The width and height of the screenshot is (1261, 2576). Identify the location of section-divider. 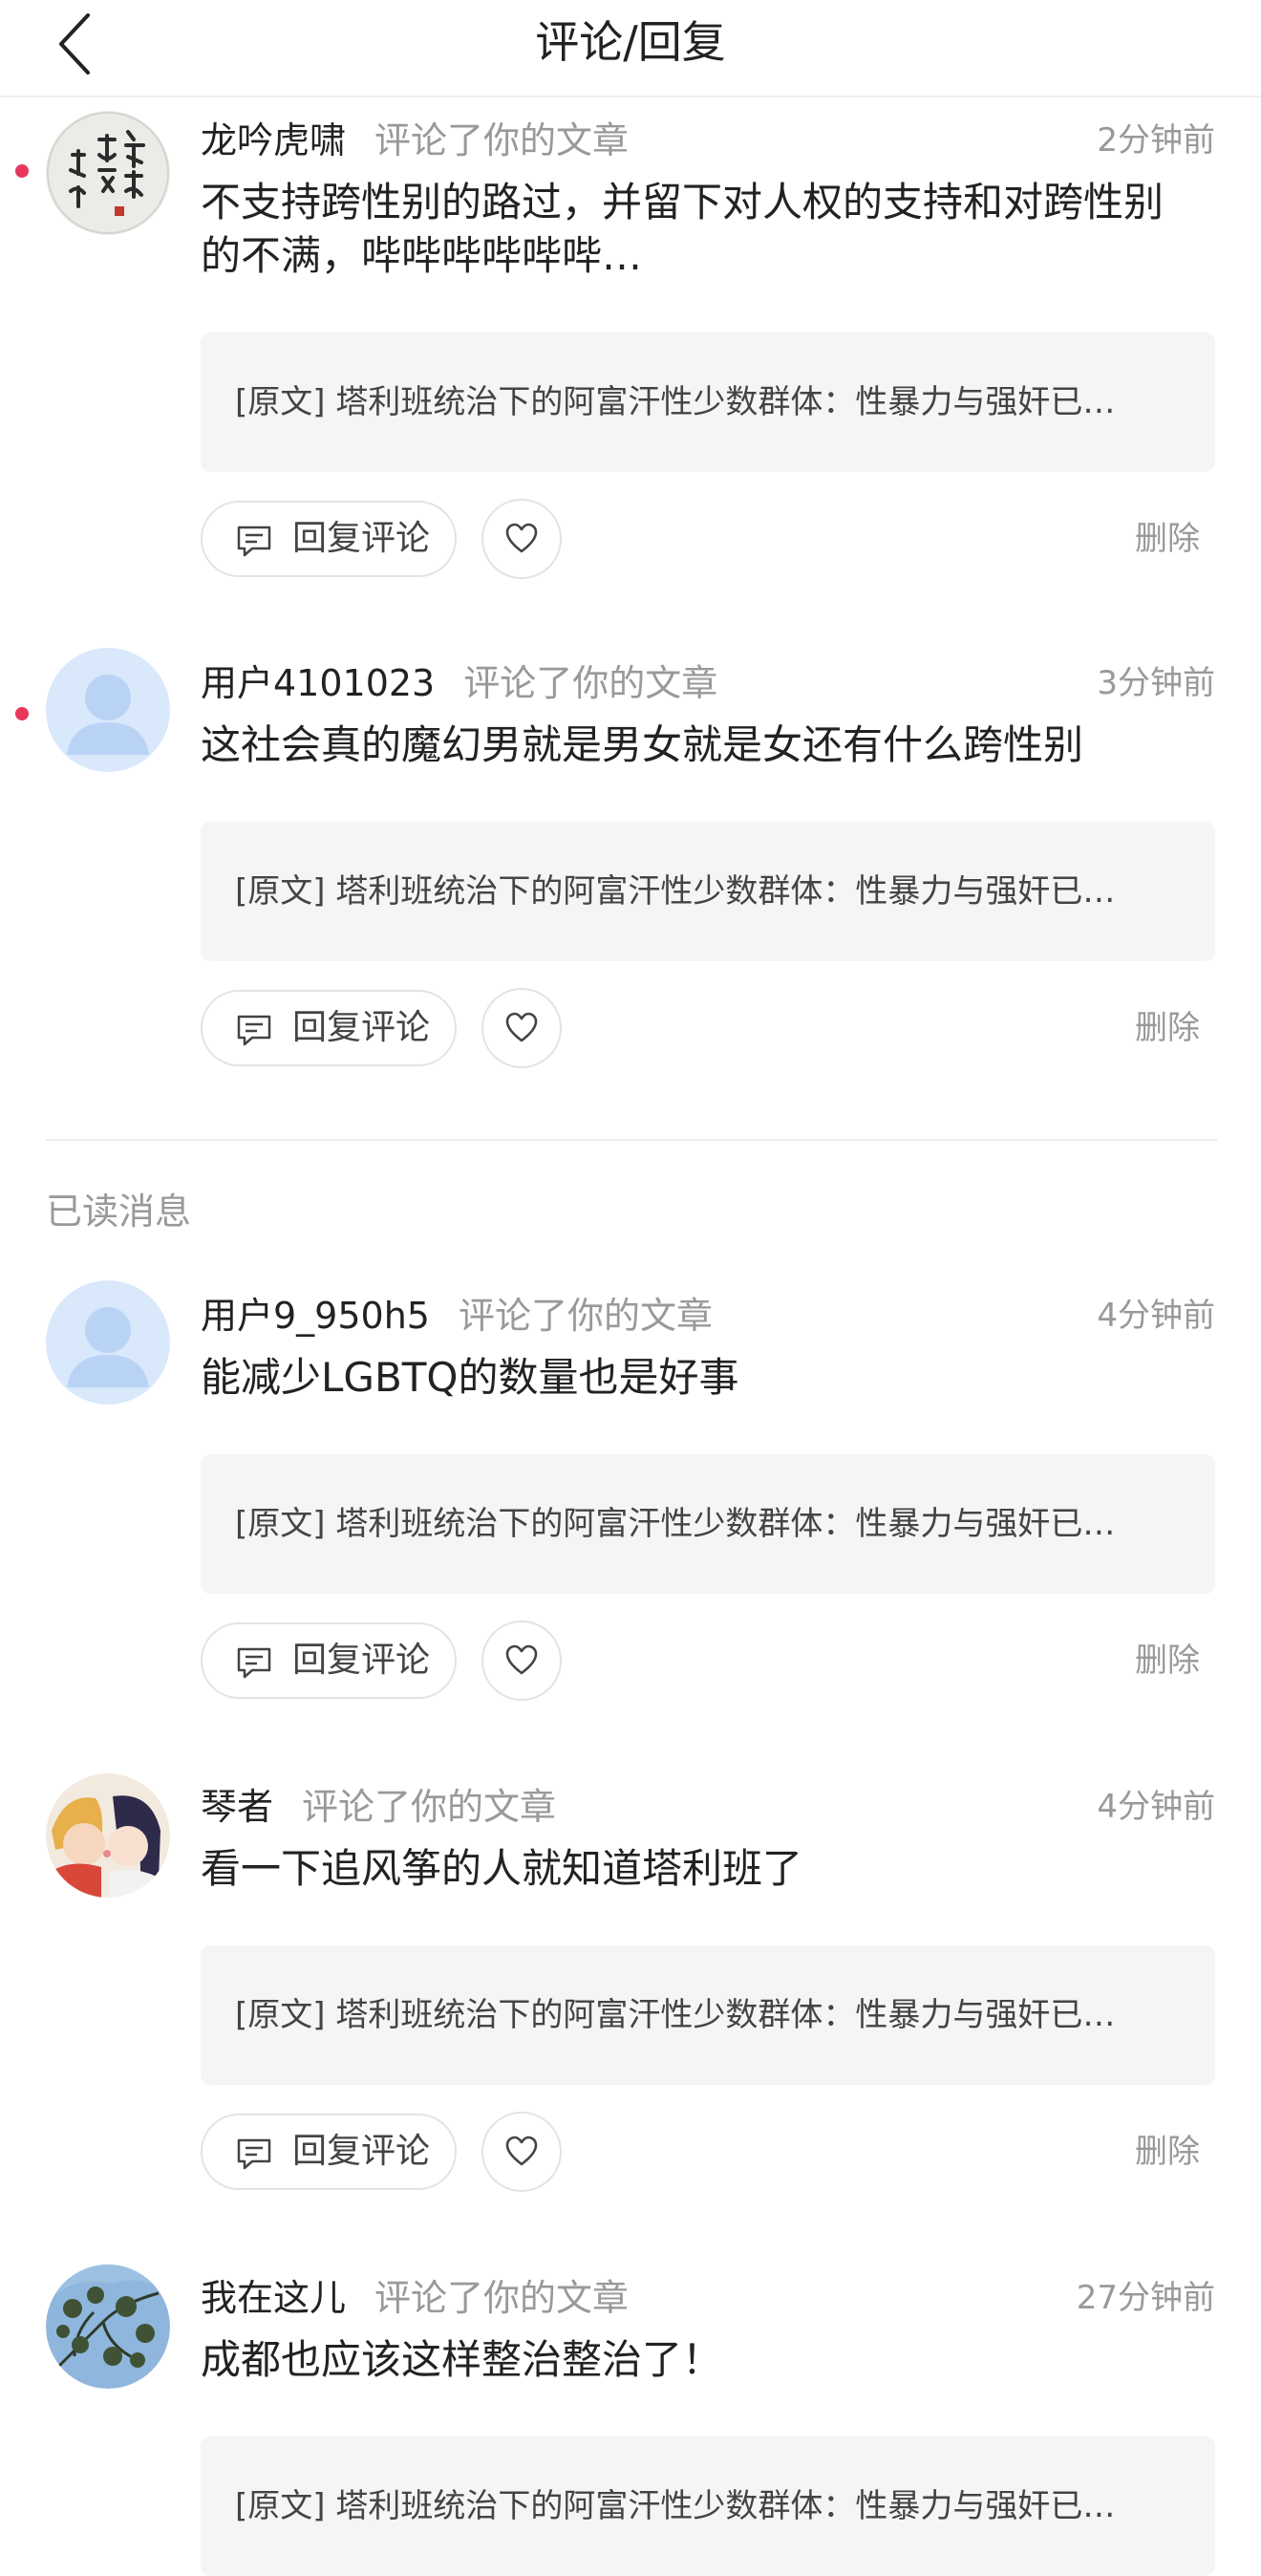
(631, 1140).